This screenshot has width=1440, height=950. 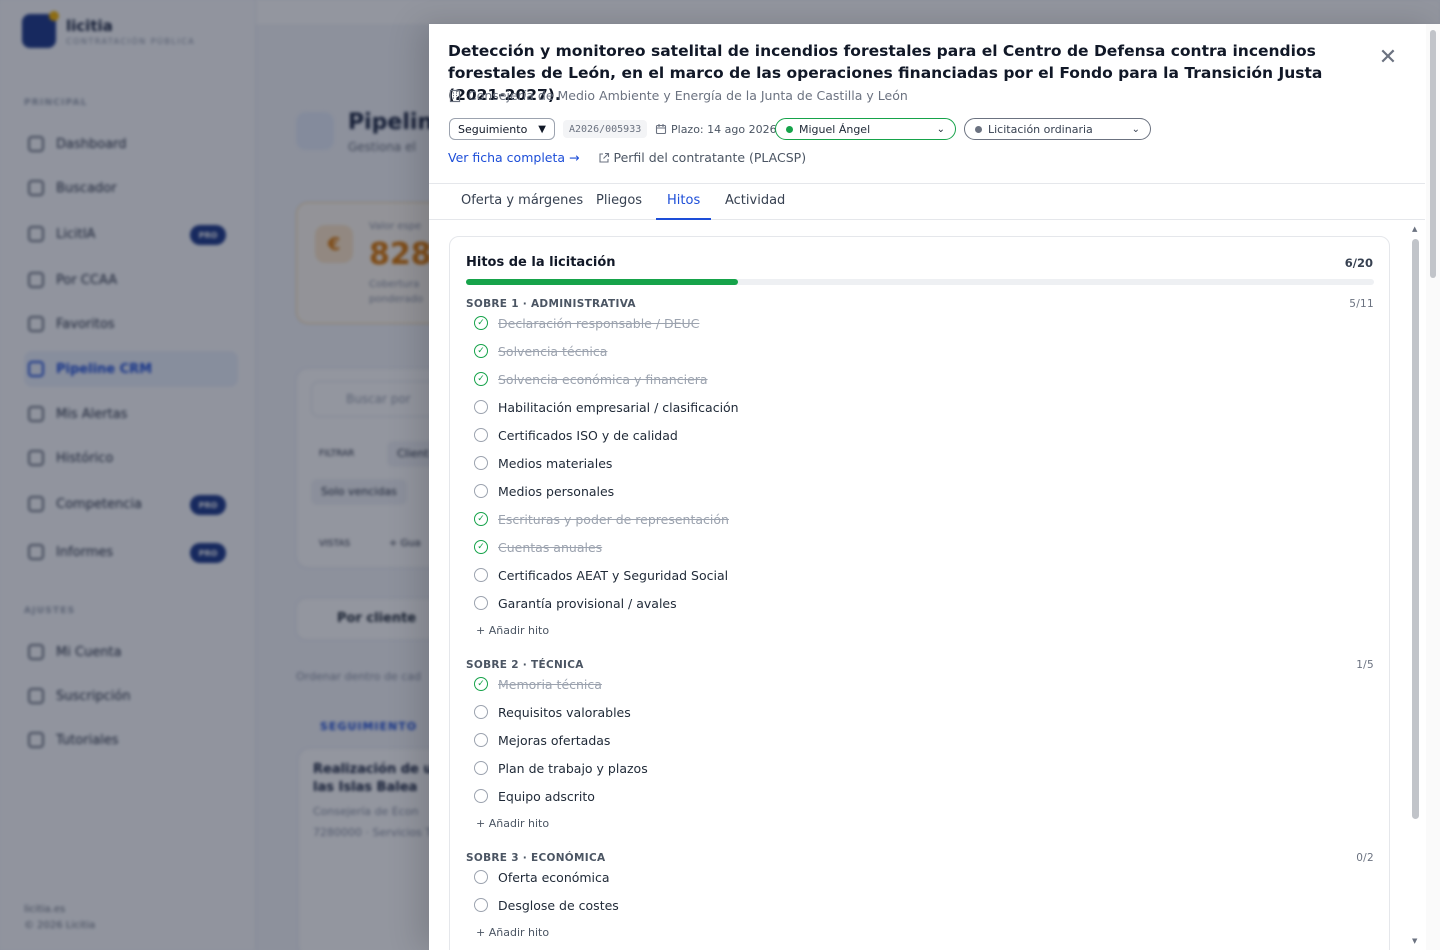 What do you see at coordinates (1358, 263) in the screenshot?
I see `milestones-count: 6/20` at bounding box center [1358, 263].